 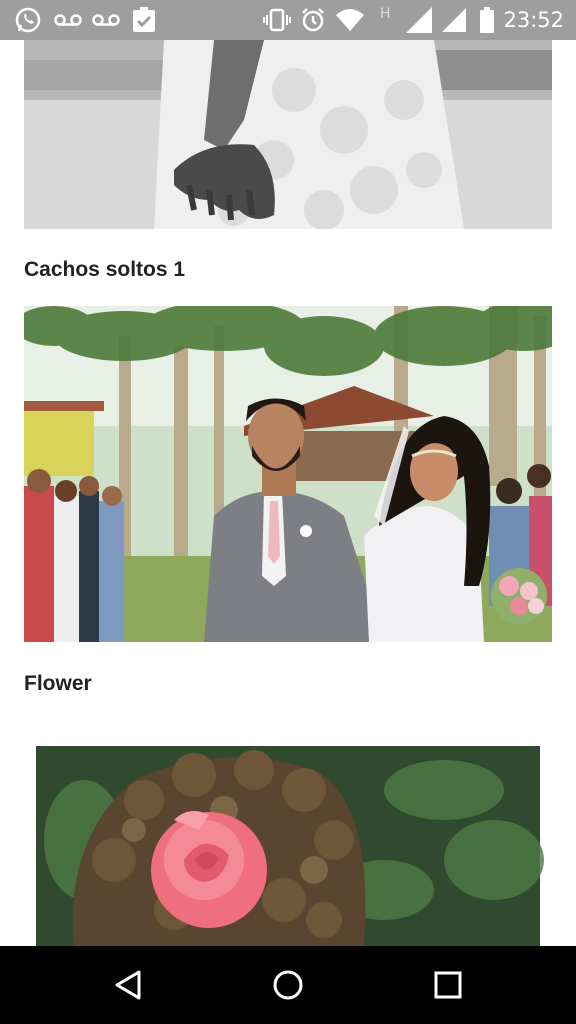 What do you see at coordinates (448, 985) in the screenshot?
I see `recents-icon` at bounding box center [448, 985].